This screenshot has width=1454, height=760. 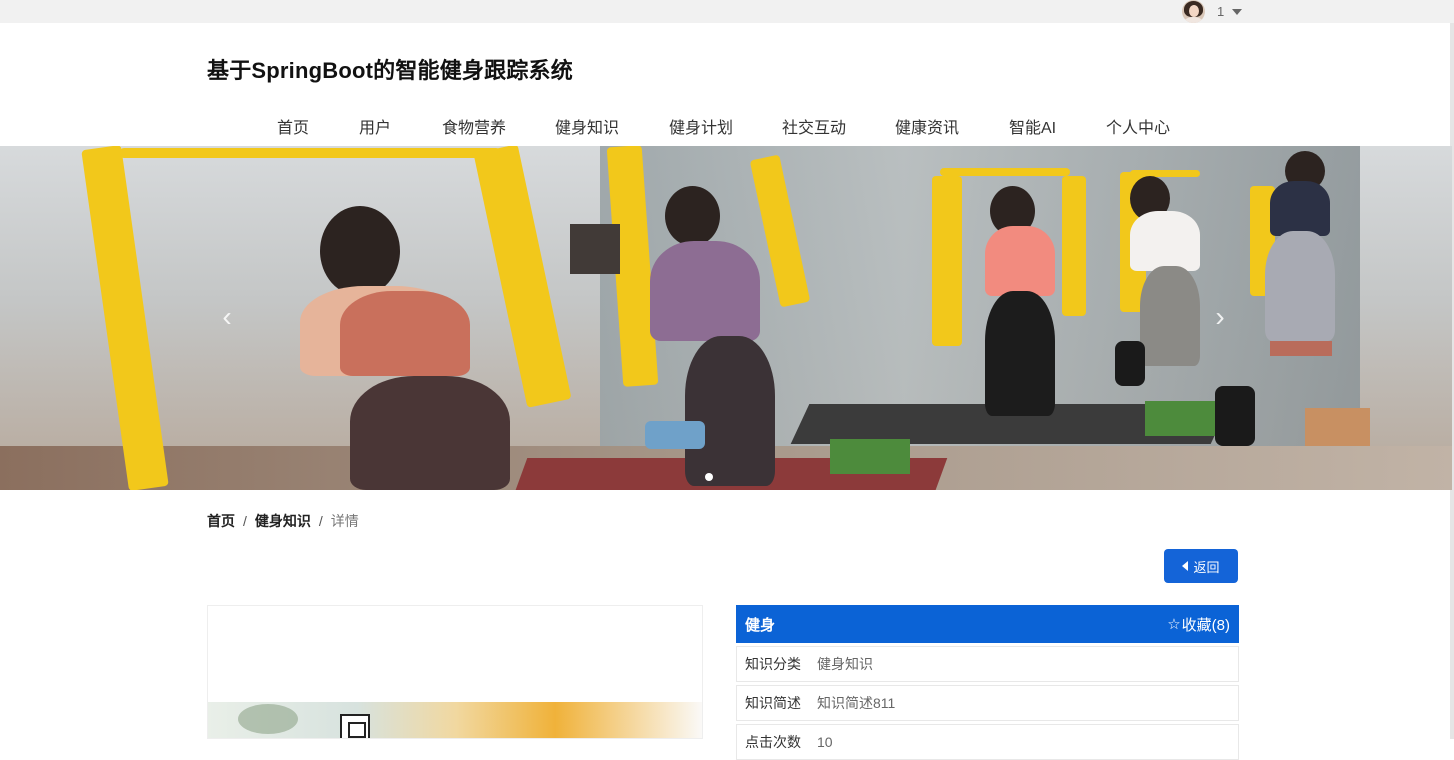 What do you see at coordinates (727, 11) in the screenshot?
I see `top-bar: 1` at bounding box center [727, 11].